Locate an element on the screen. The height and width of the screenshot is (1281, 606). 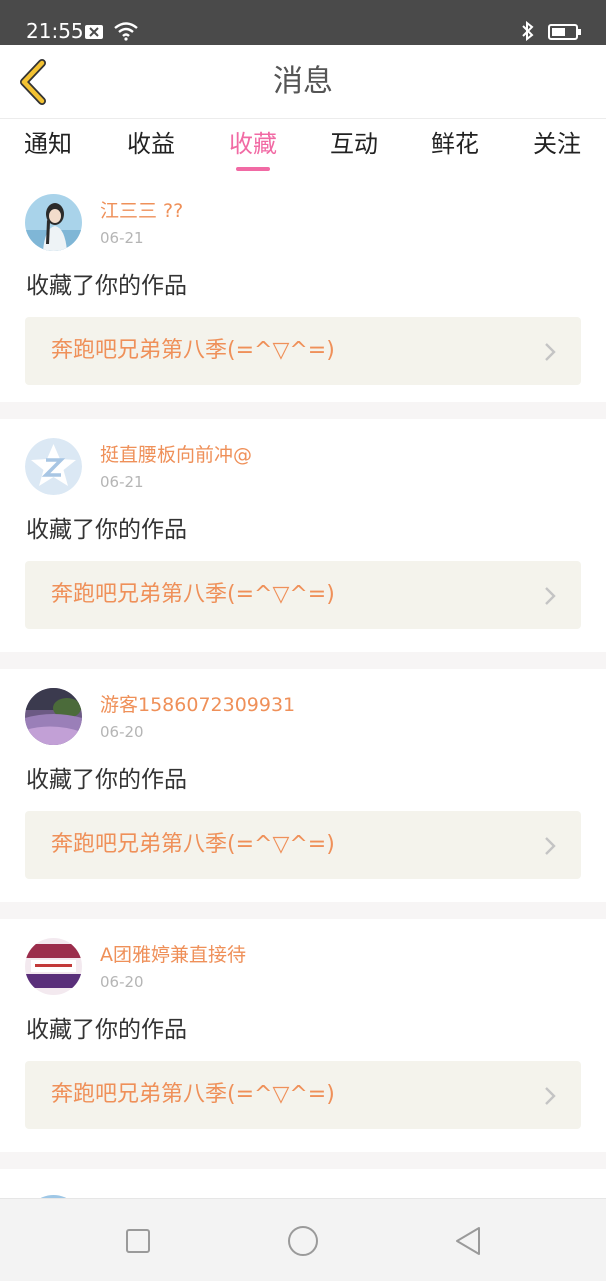
system-nav-bar is located at coordinates (303, 1239).